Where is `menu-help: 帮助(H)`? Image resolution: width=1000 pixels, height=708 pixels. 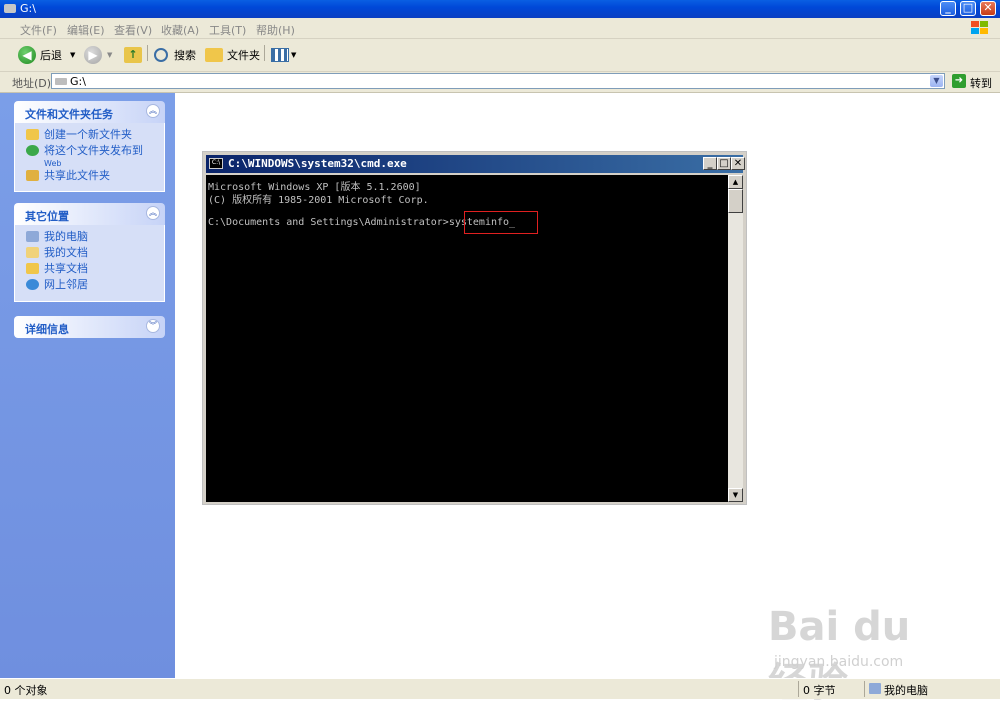 menu-help: 帮助(H) is located at coordinates (275, 30).